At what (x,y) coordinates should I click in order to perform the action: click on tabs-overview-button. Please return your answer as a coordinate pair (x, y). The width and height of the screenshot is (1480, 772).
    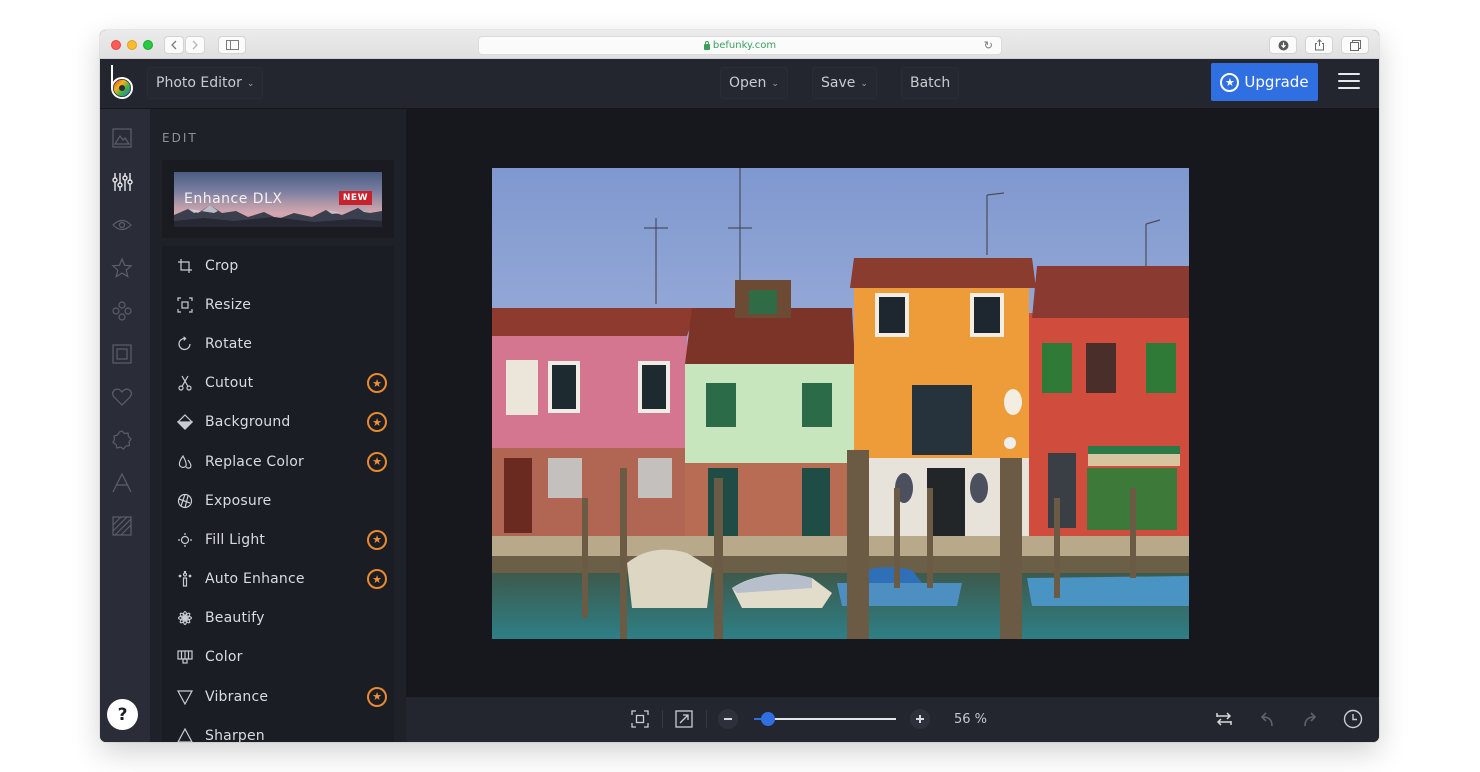
    Looking at the image, I should click on (1355, 45).